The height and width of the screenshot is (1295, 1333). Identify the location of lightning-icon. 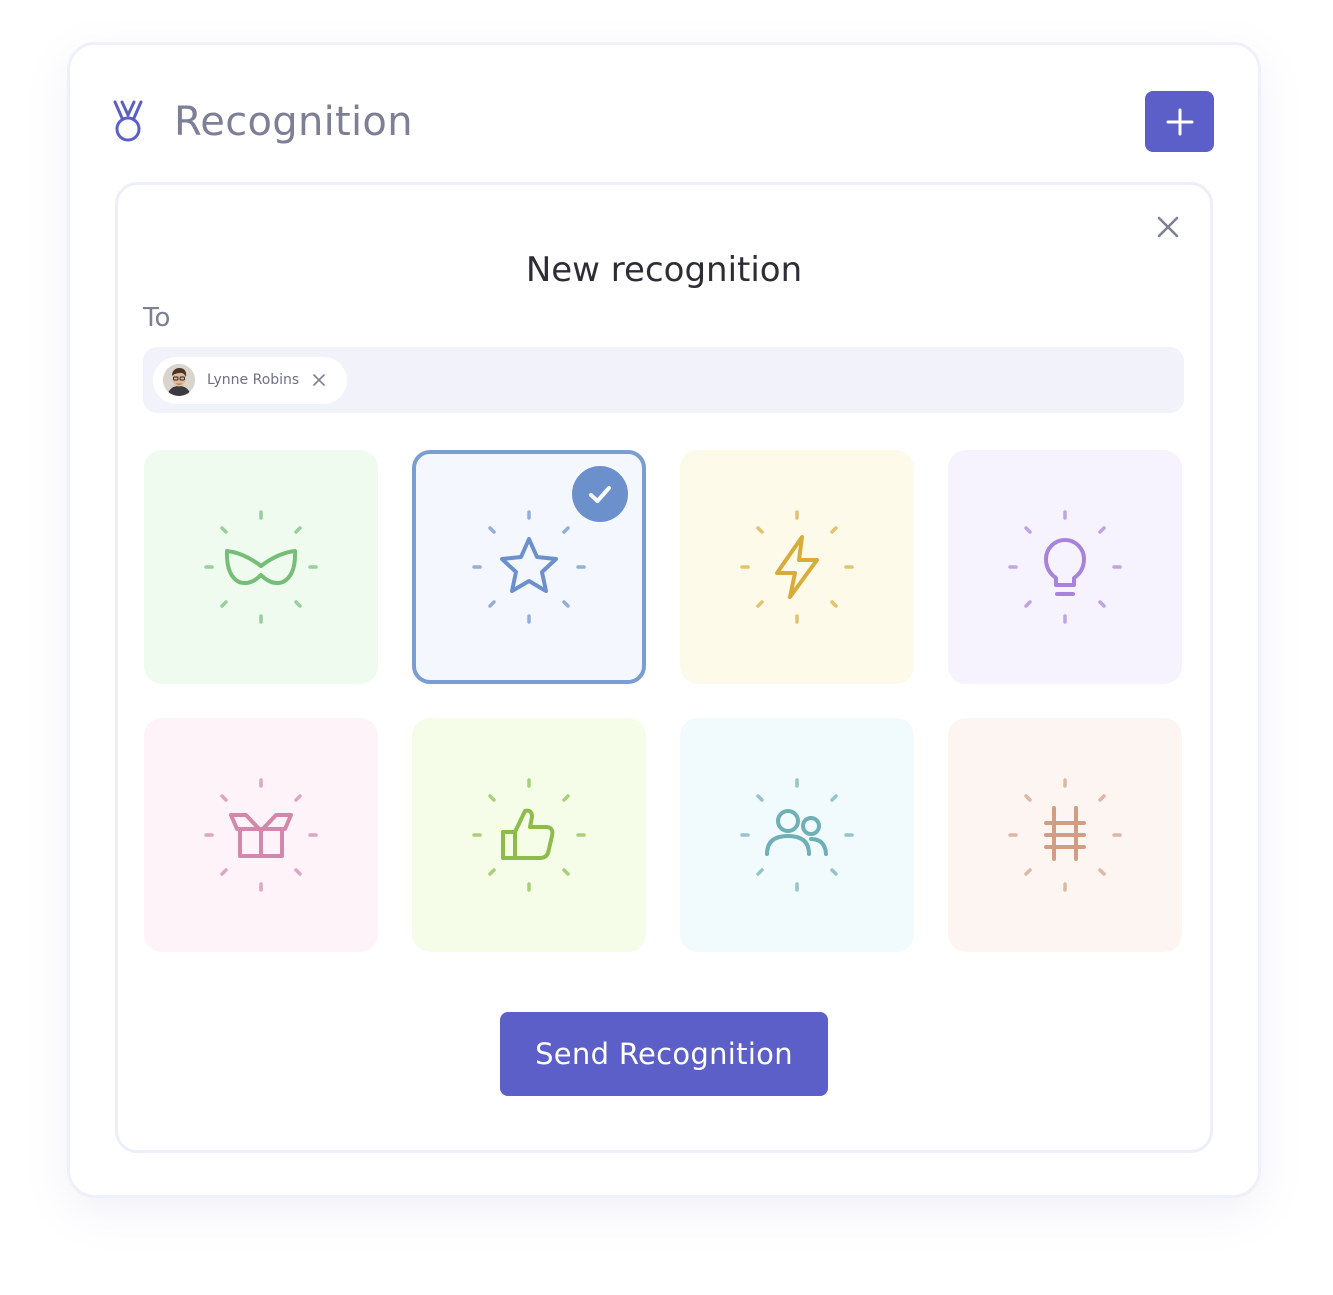
(797, 567).